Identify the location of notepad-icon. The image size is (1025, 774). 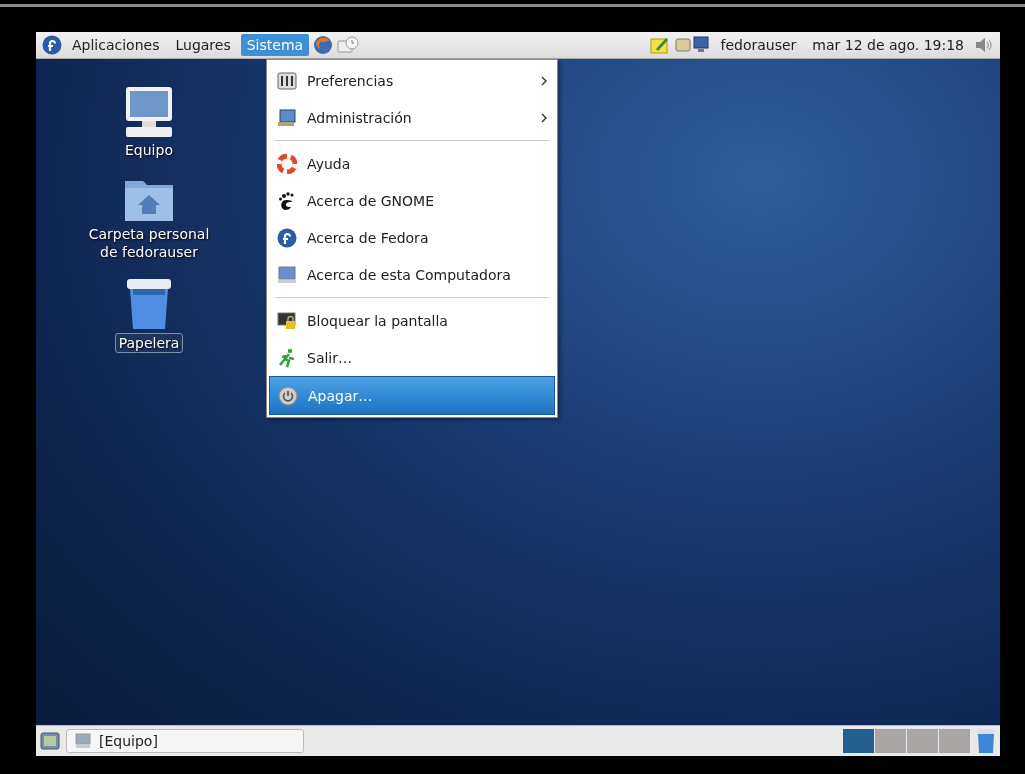
(660, 45).